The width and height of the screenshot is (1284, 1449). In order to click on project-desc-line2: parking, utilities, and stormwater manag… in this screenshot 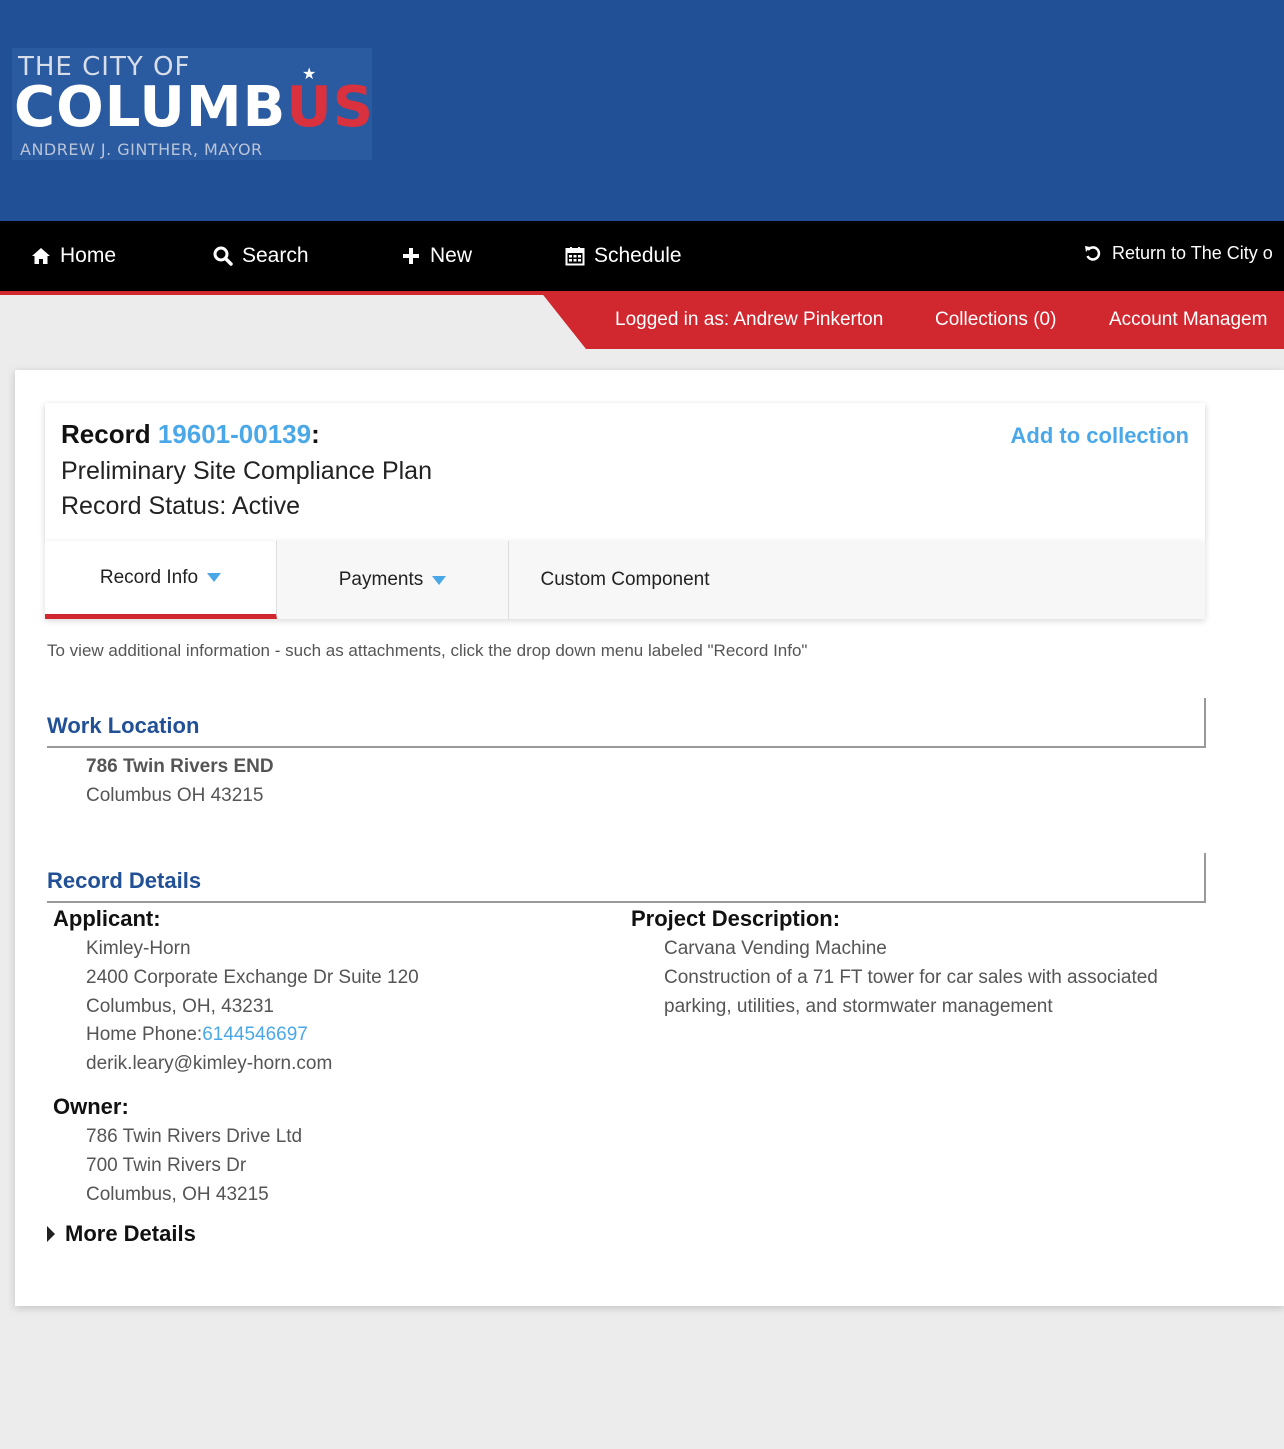, I will do `click(858, 1006)`.